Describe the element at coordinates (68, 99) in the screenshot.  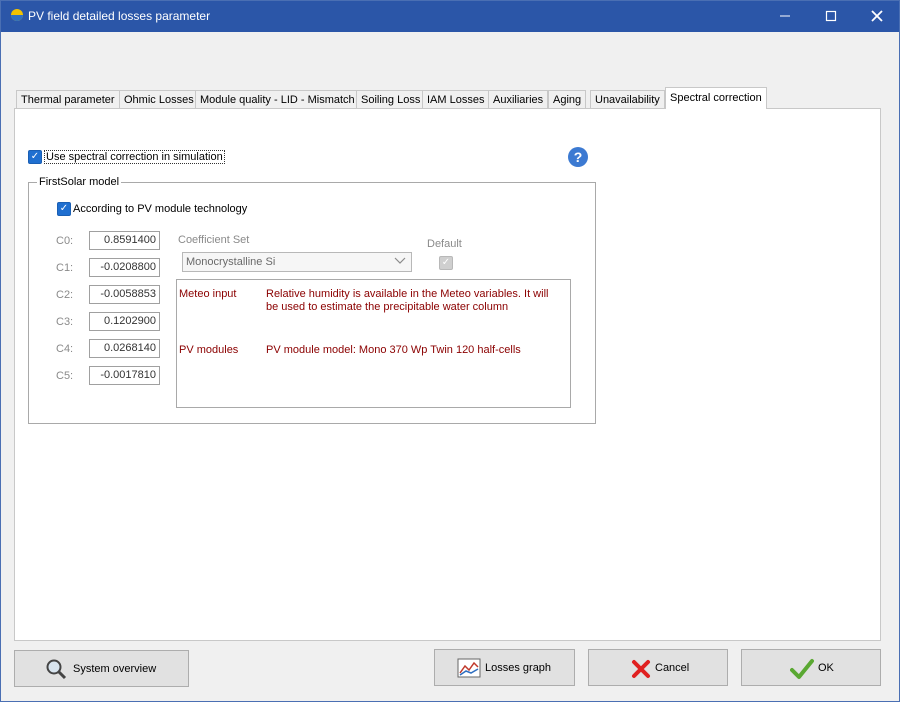
I see `tab-thermal-parameter: Thermal parameter` at that location.